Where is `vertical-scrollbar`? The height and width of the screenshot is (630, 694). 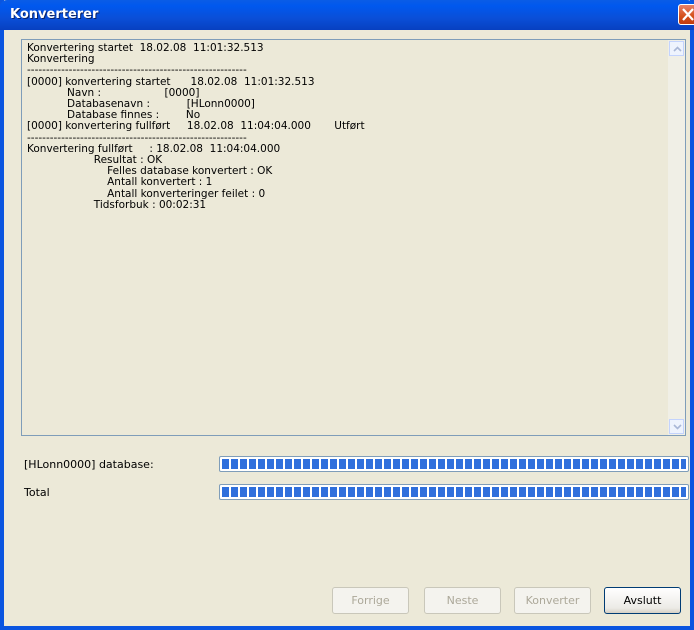
vertical-scrollbar is located at coordinates (676, 237).